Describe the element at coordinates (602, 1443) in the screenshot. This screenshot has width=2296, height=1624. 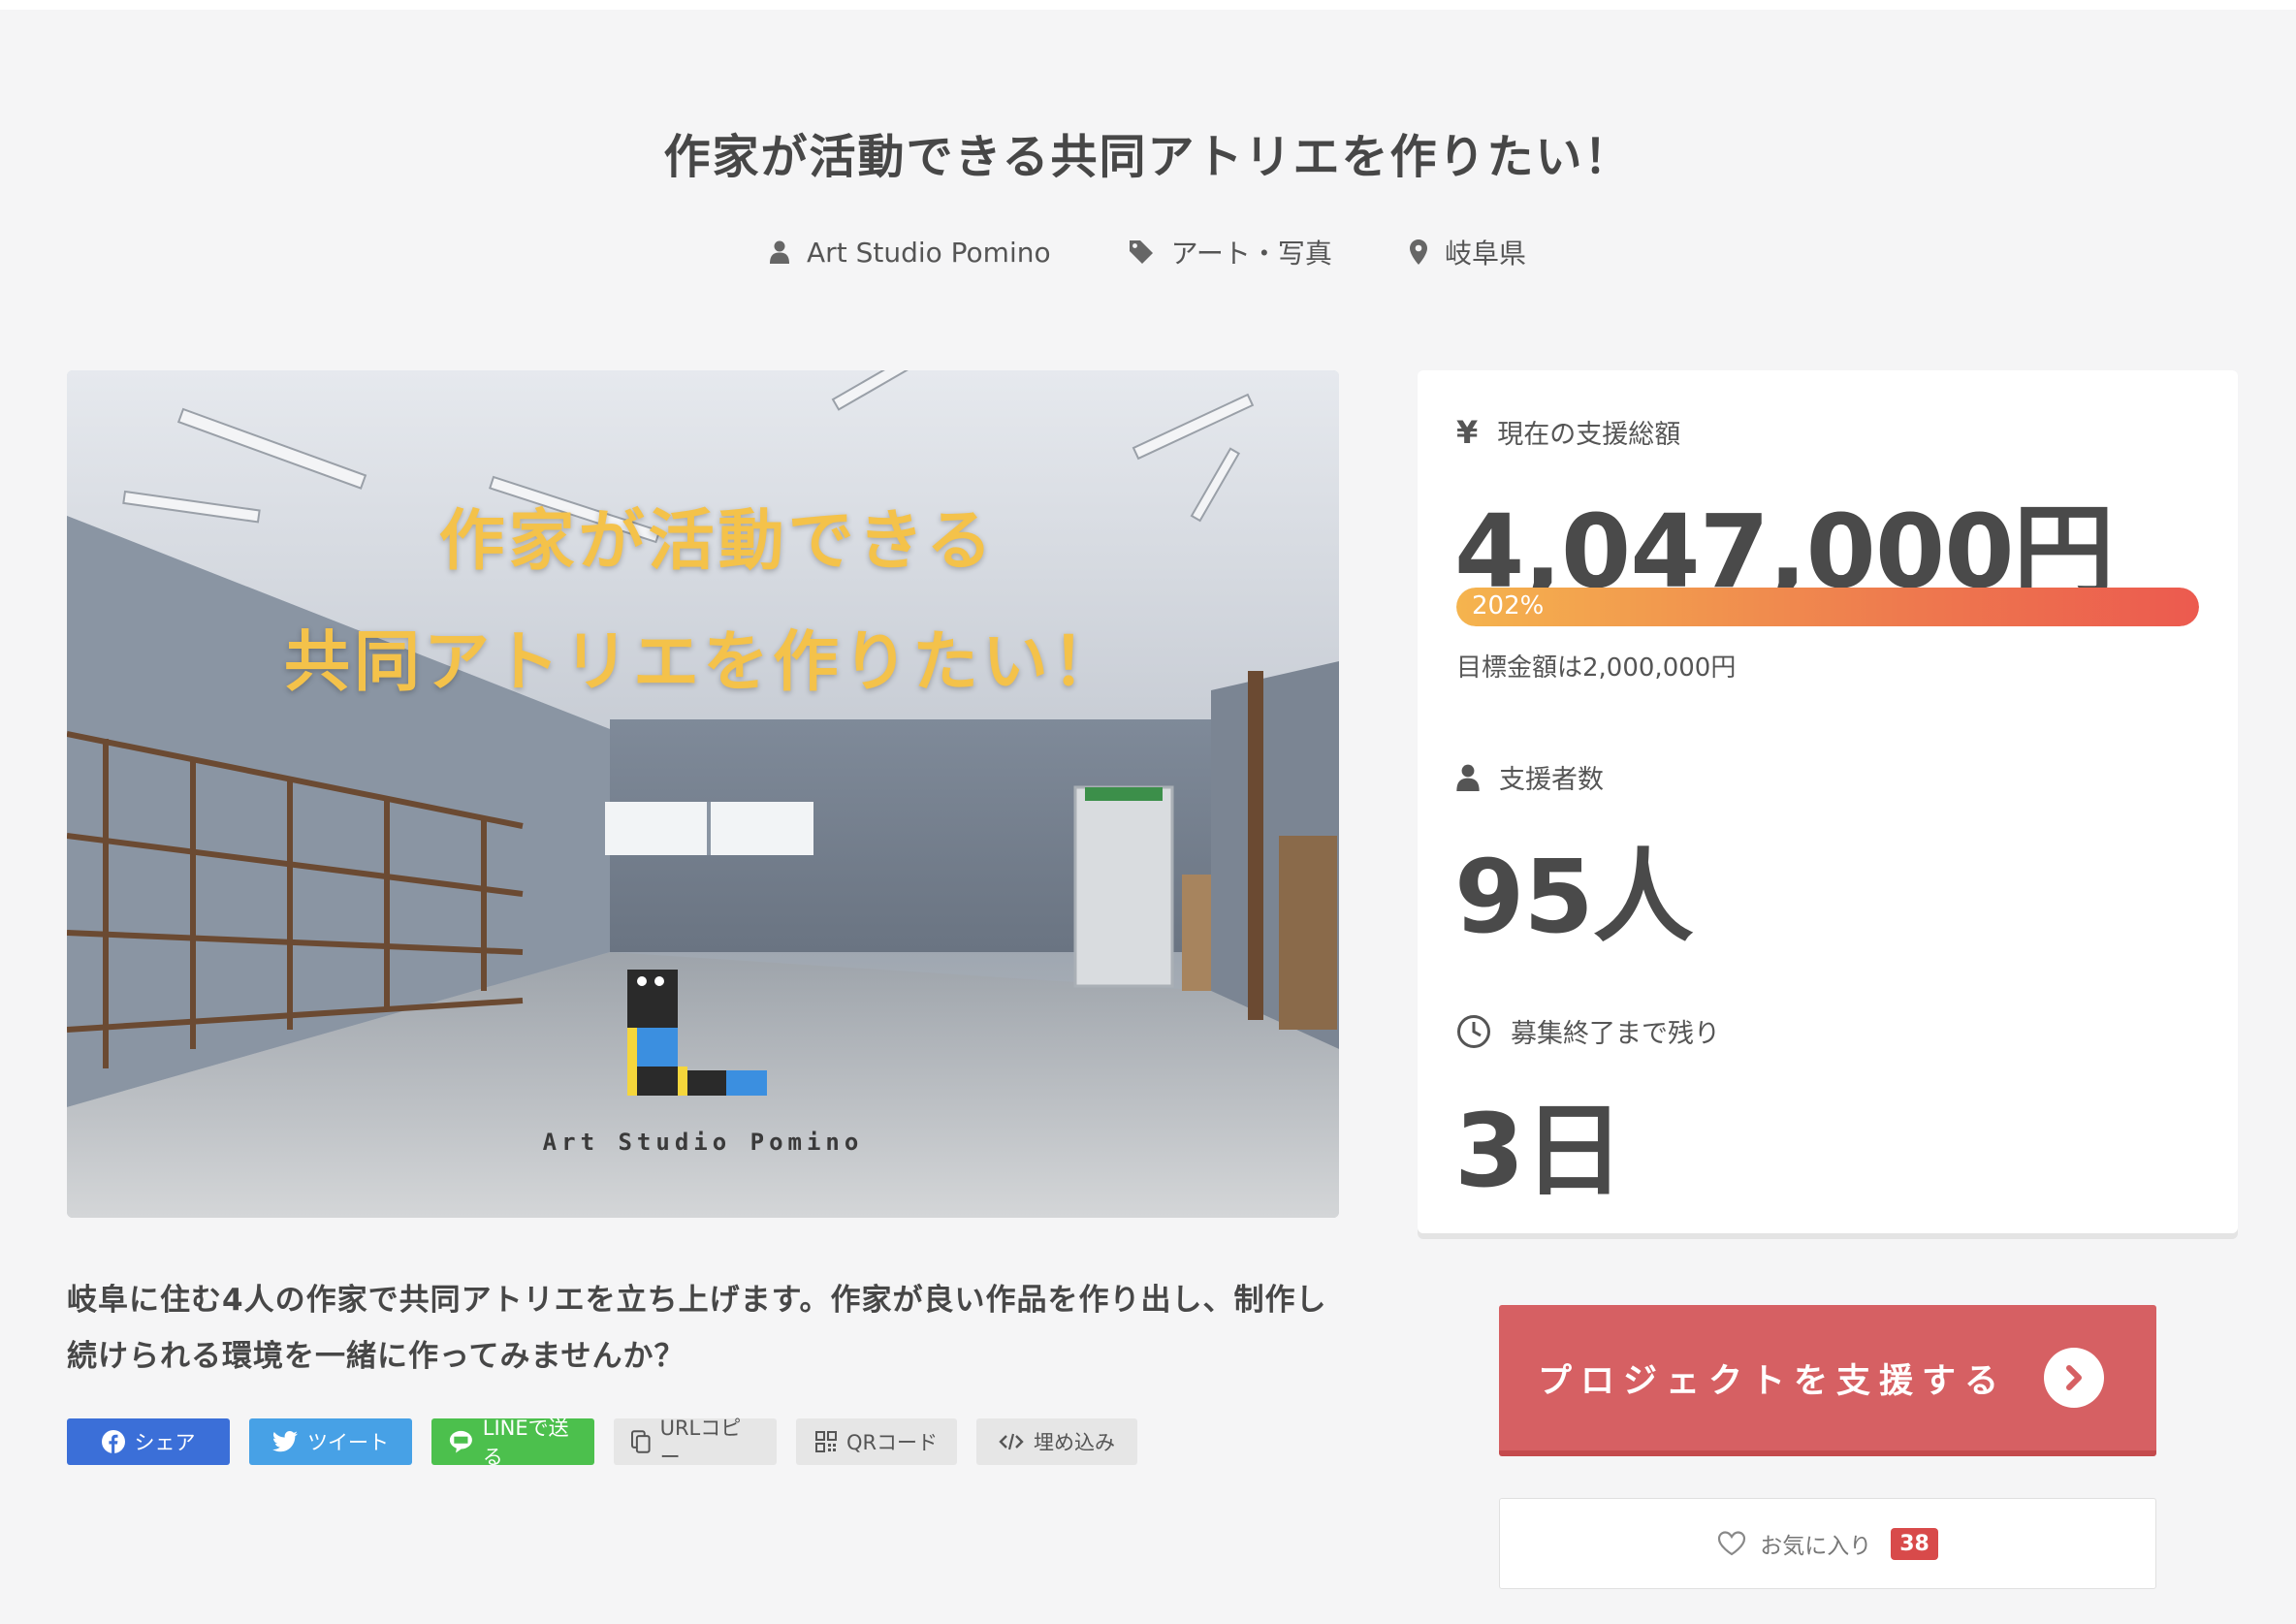
I see `share-buttons: シェア ツイート LINEで送る URLコピー QRコード 埋め込み` at that location.